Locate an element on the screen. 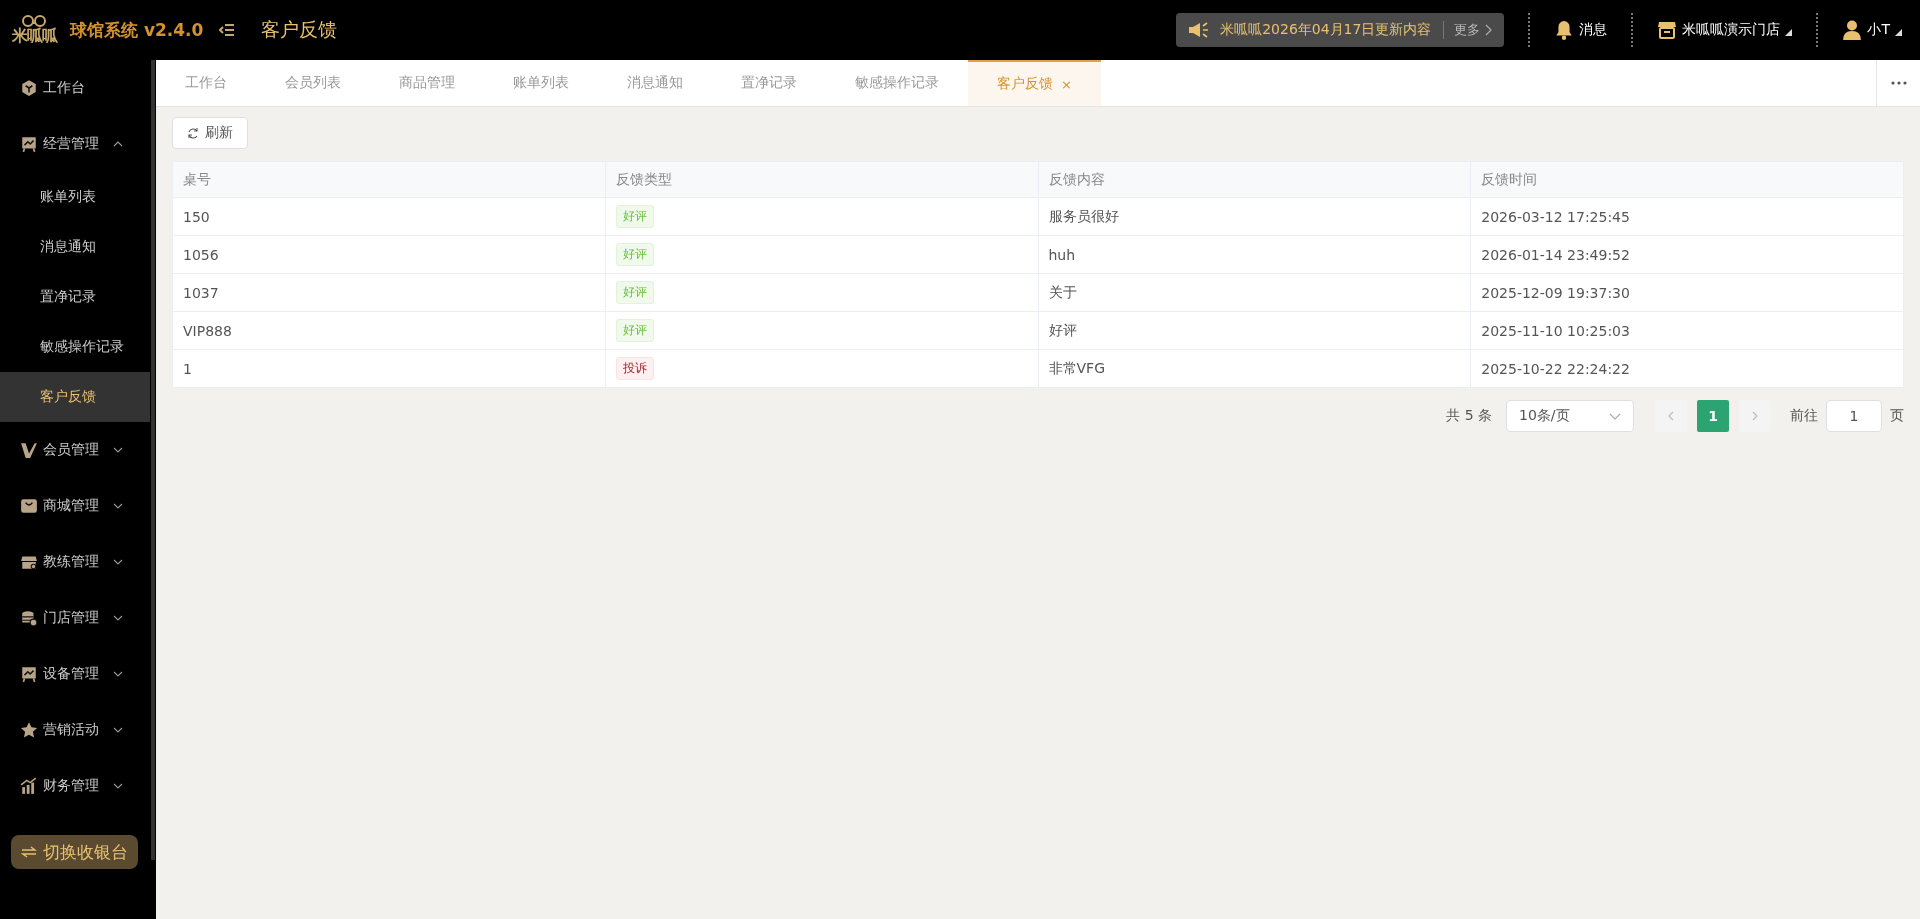 Image resolution: width=1920 pixels, height=919 pixels. page-size-select: 10条/页 is located at coordinates (1570, 416).